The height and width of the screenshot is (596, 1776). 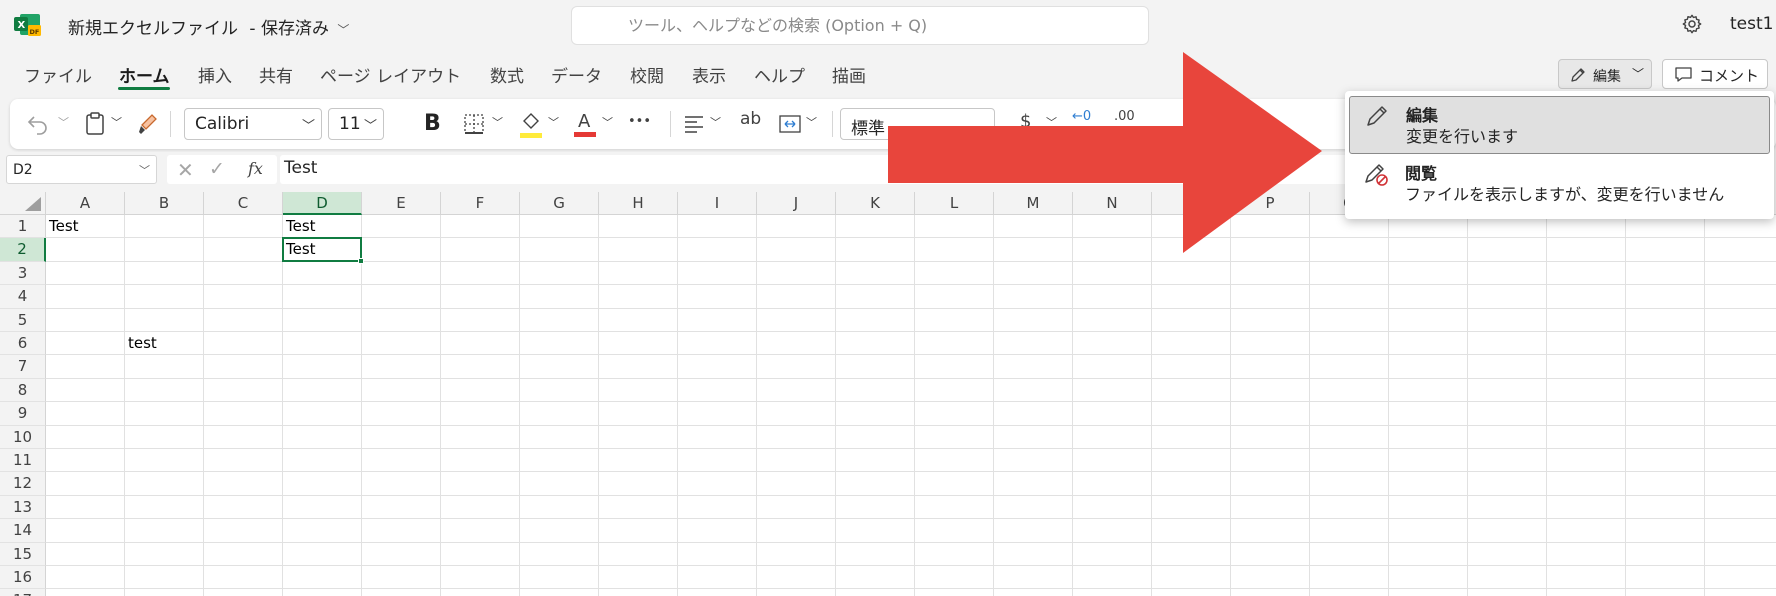 I want to click on row-header: 8, so click(x=23, y=390).